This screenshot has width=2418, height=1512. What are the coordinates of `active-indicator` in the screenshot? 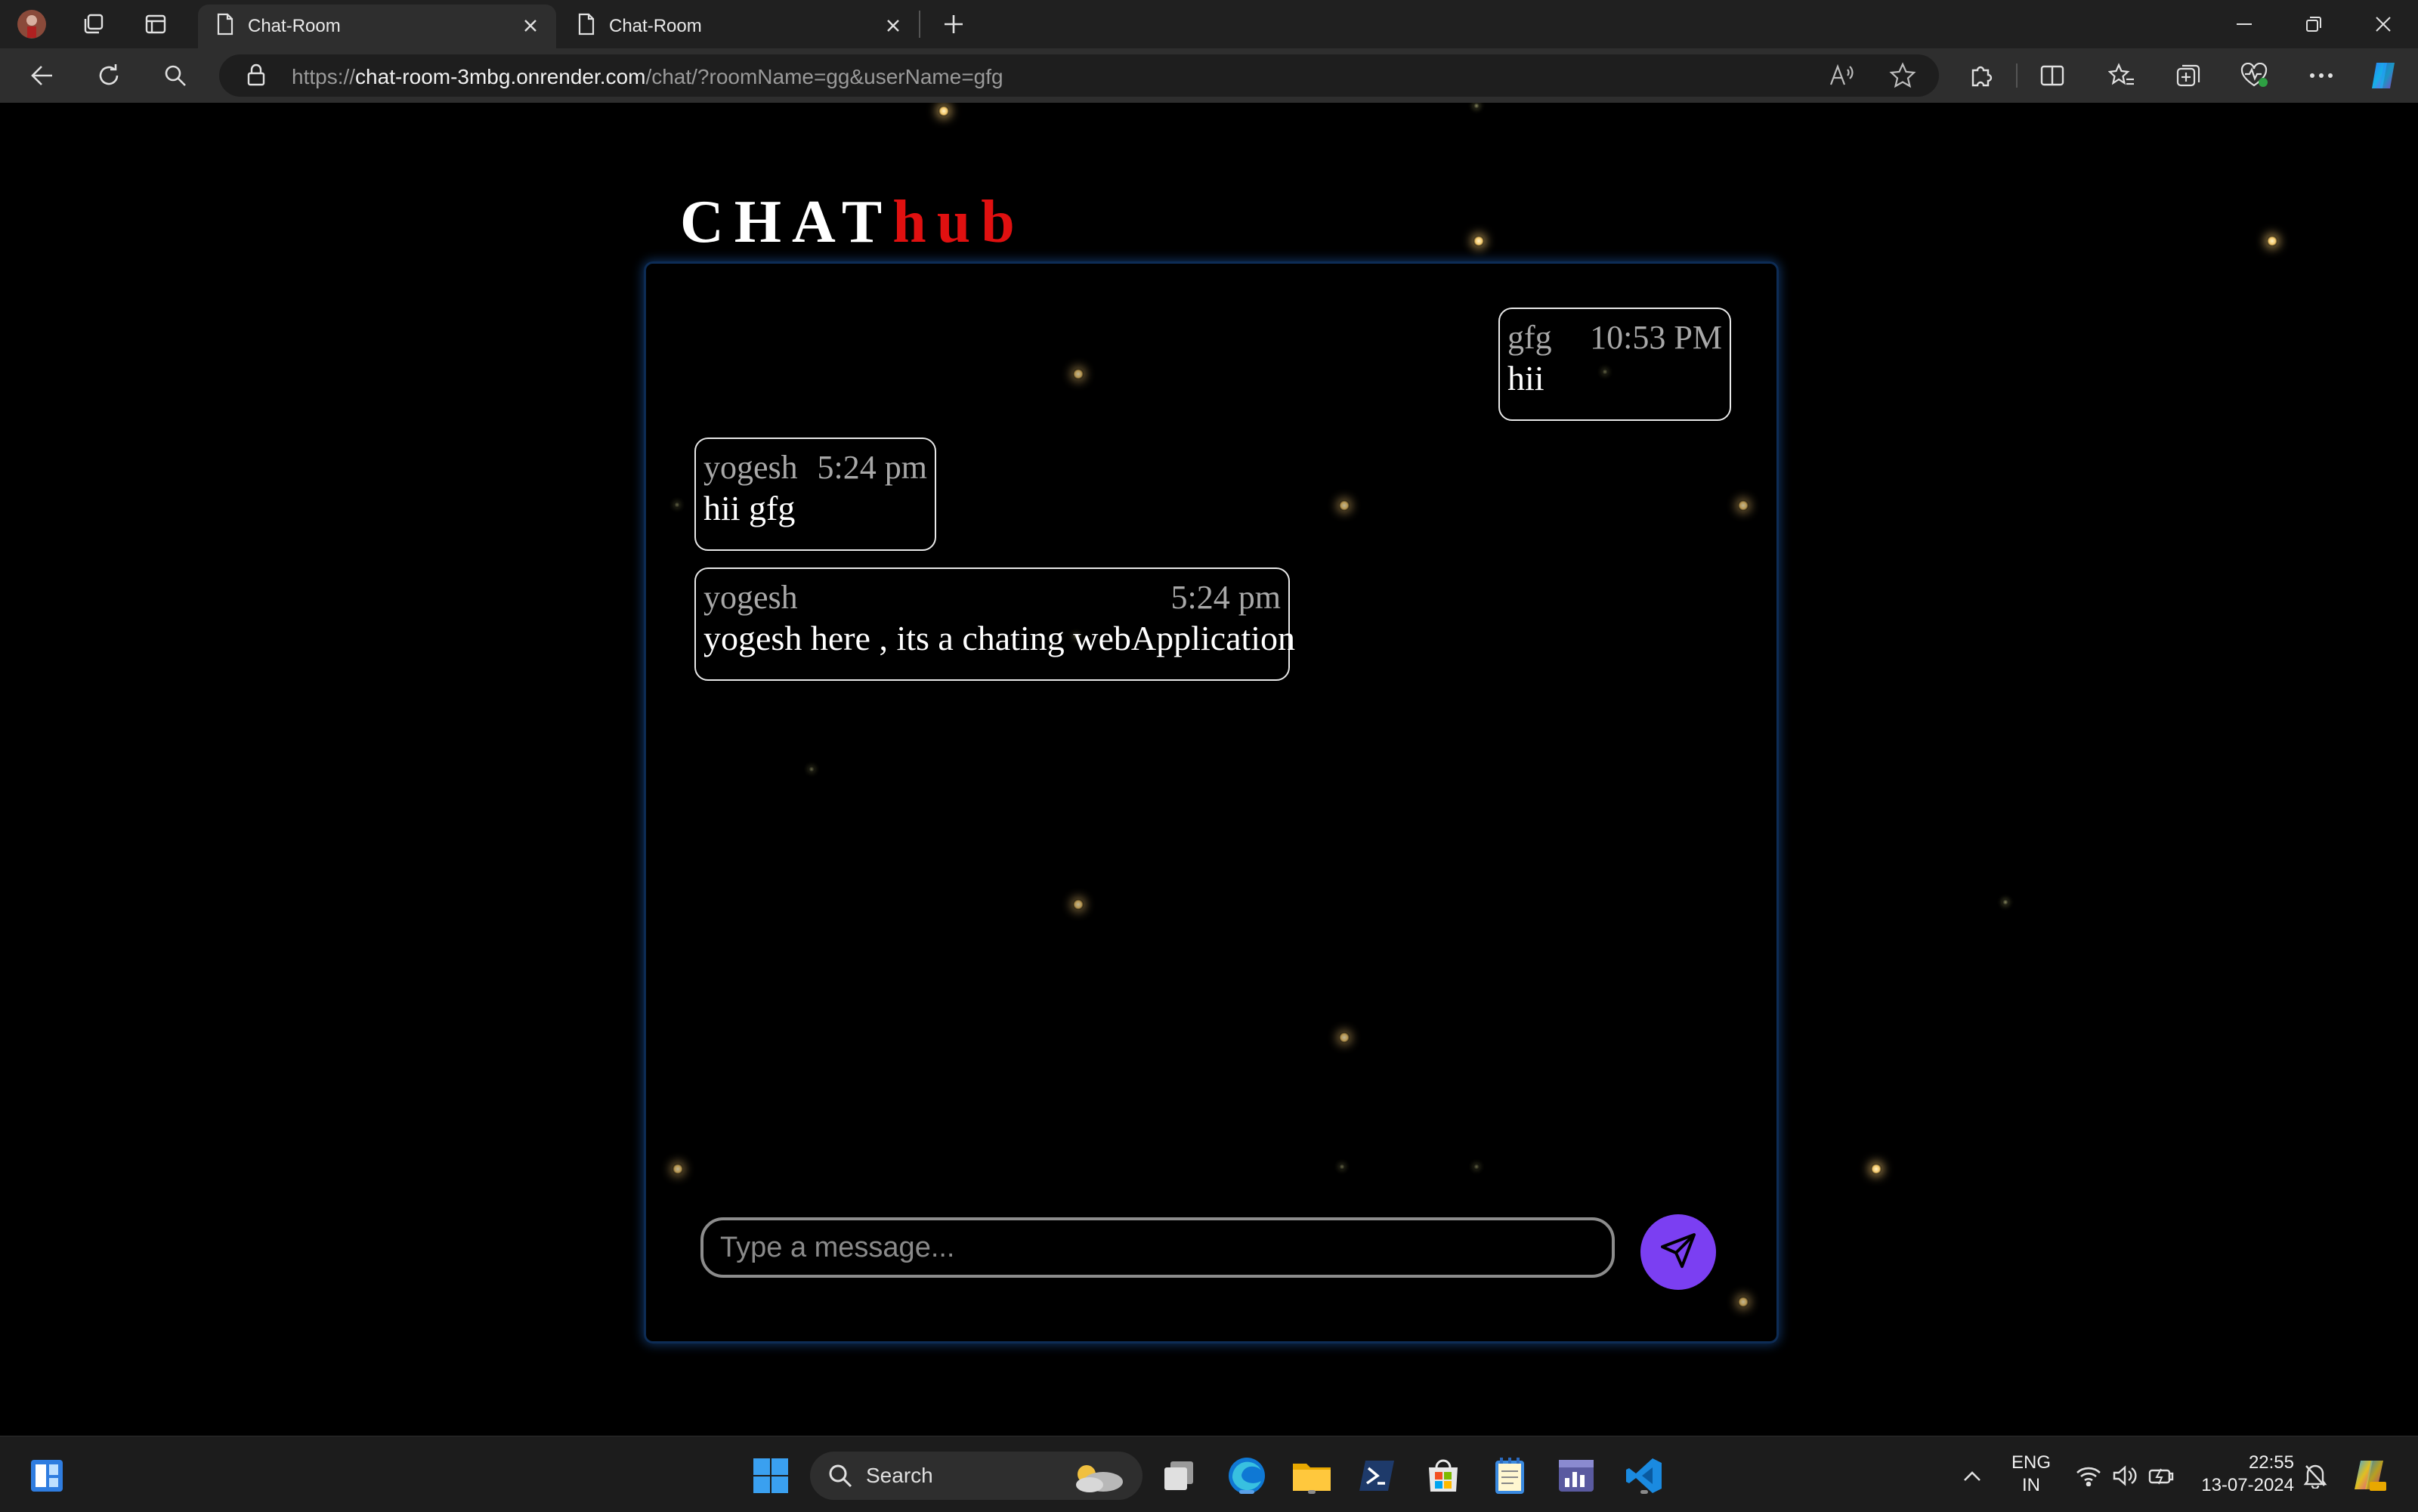 It's located at (1246, 1492).